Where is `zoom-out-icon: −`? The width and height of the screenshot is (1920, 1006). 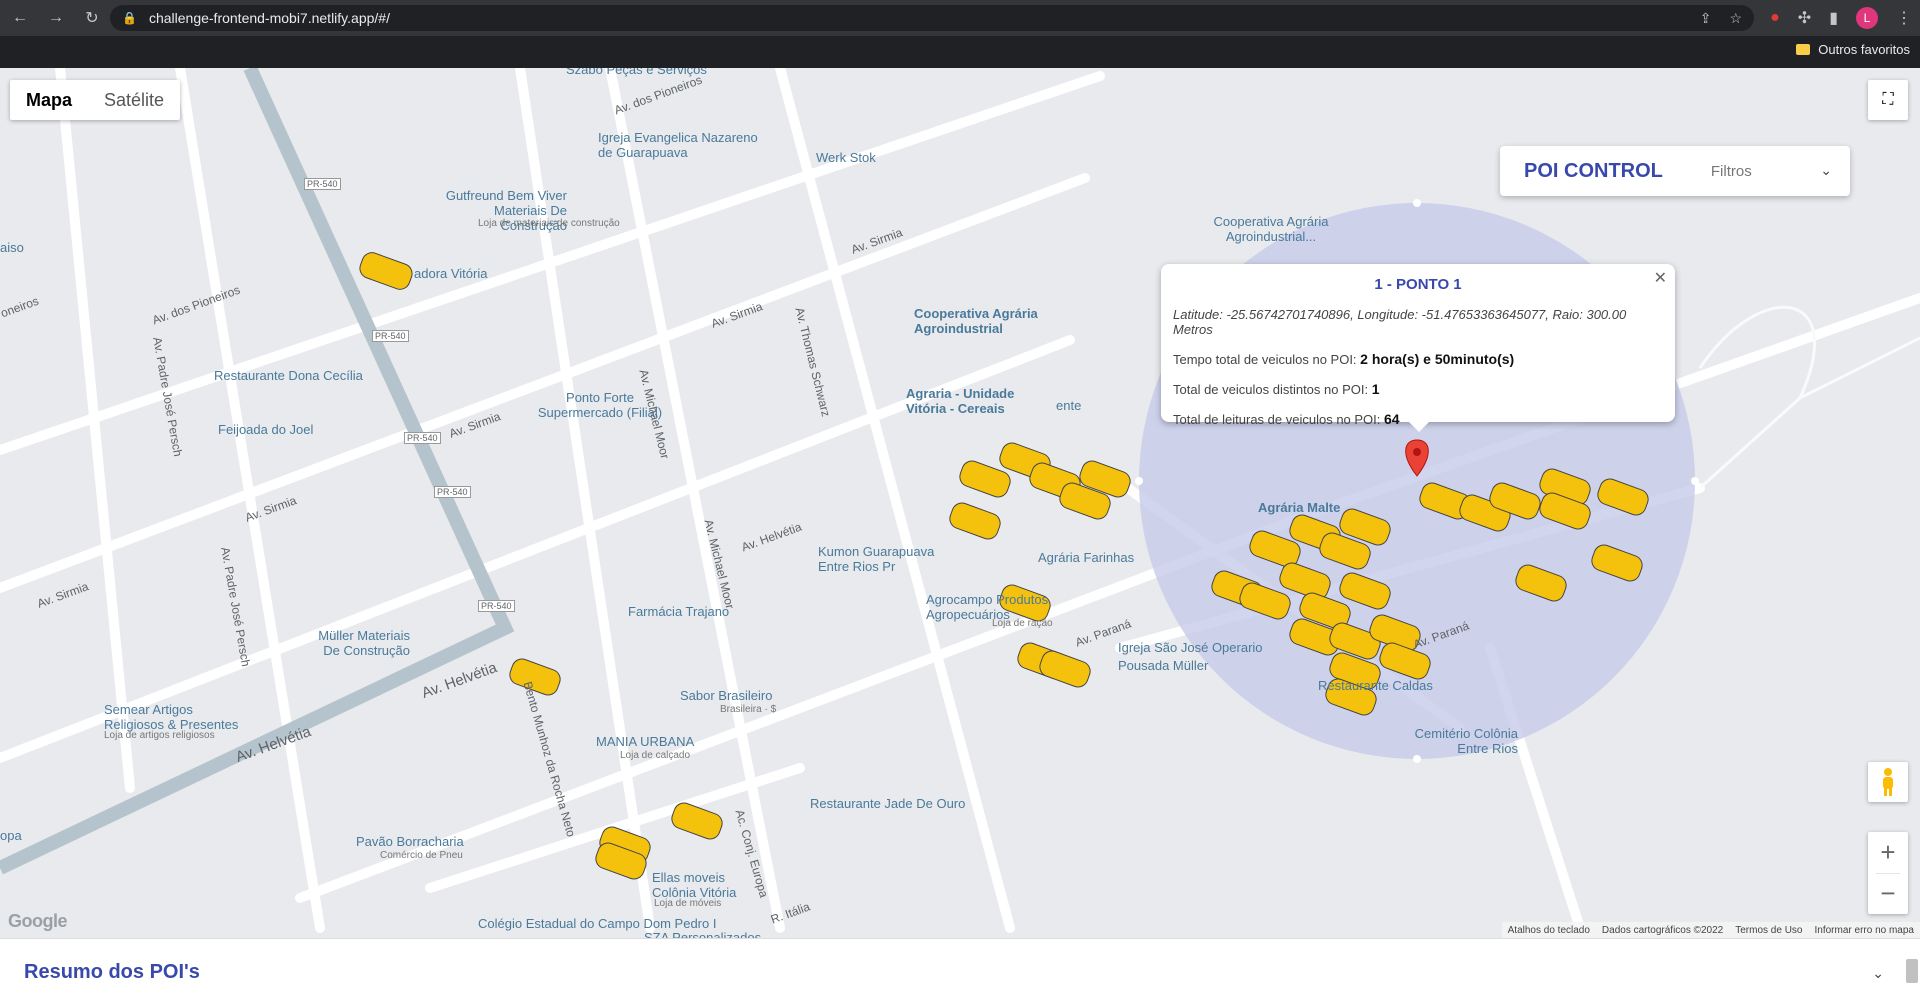 zoom-out-icon: − is located at coordinates (1888, 893).